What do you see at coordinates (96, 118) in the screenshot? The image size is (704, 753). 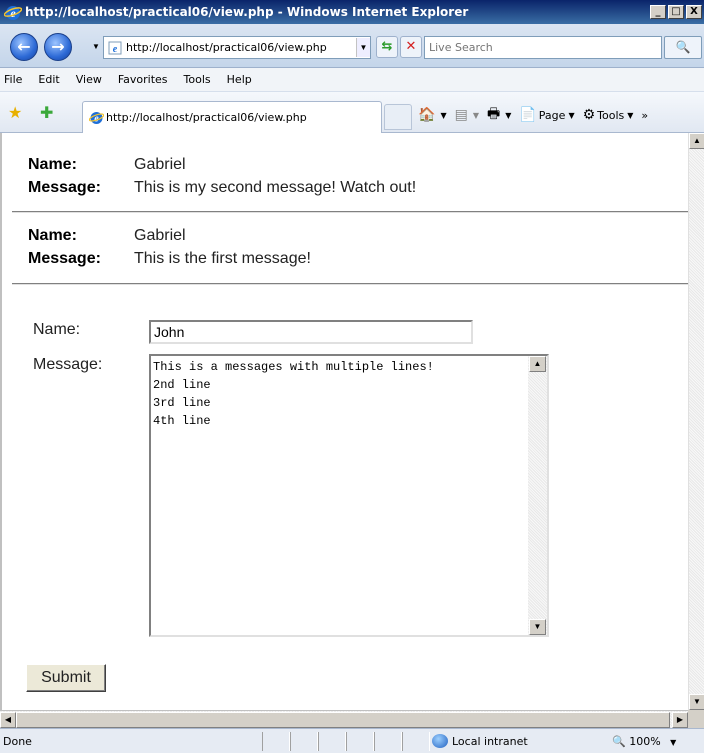 I see `tab-ie-icon: e` at bounding box center [96, 118].